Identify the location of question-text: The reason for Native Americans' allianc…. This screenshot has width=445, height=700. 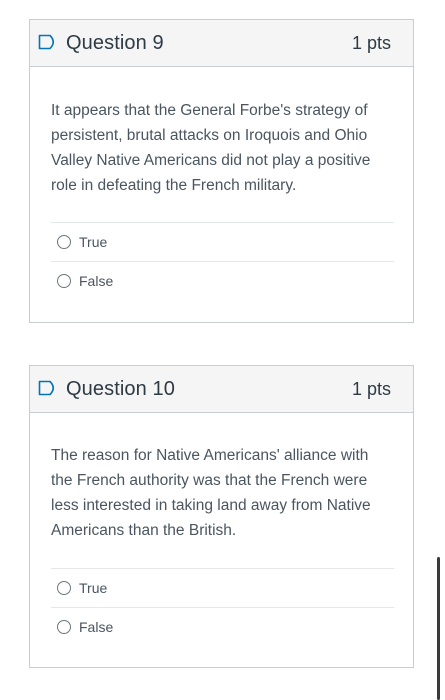
(211, 493).